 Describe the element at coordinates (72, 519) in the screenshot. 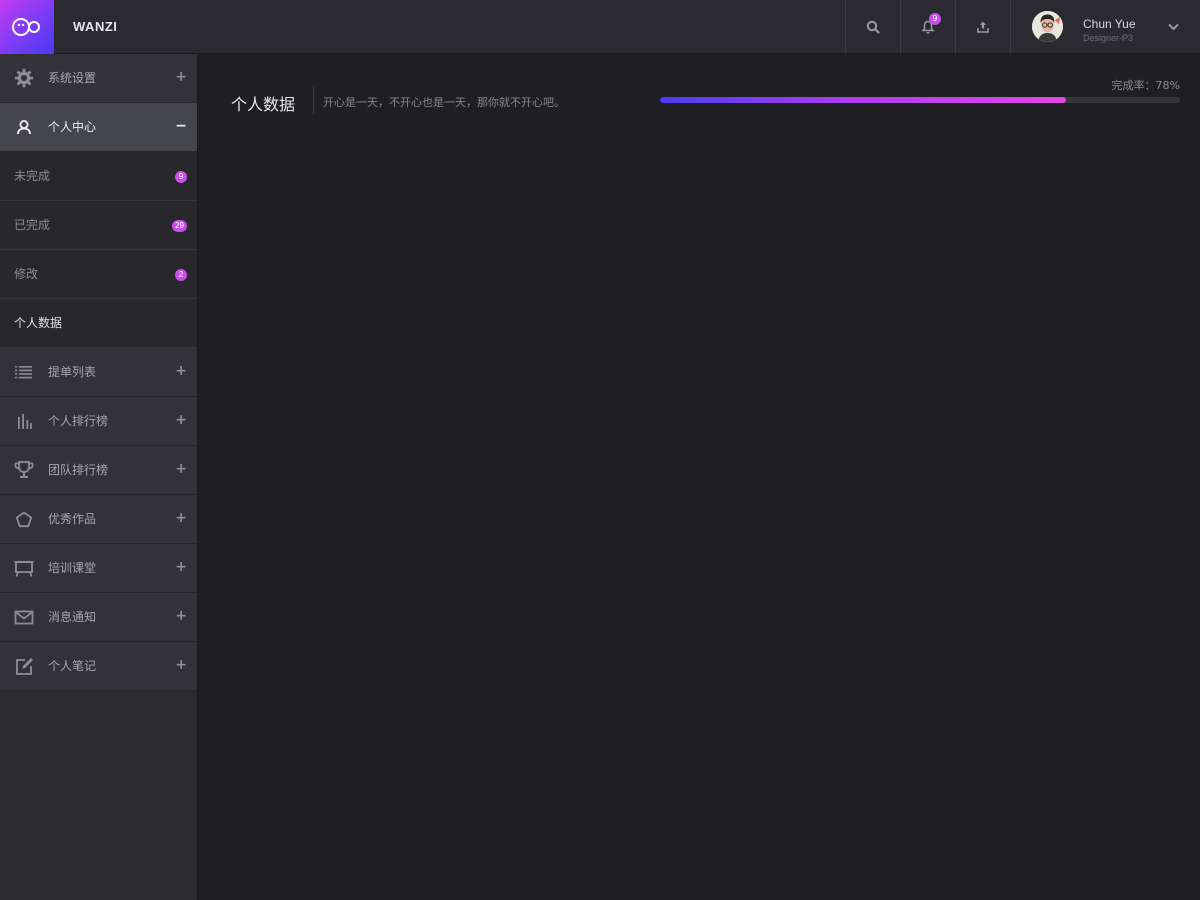

I see `sidebar-item-label: 优秀作品` at that location.